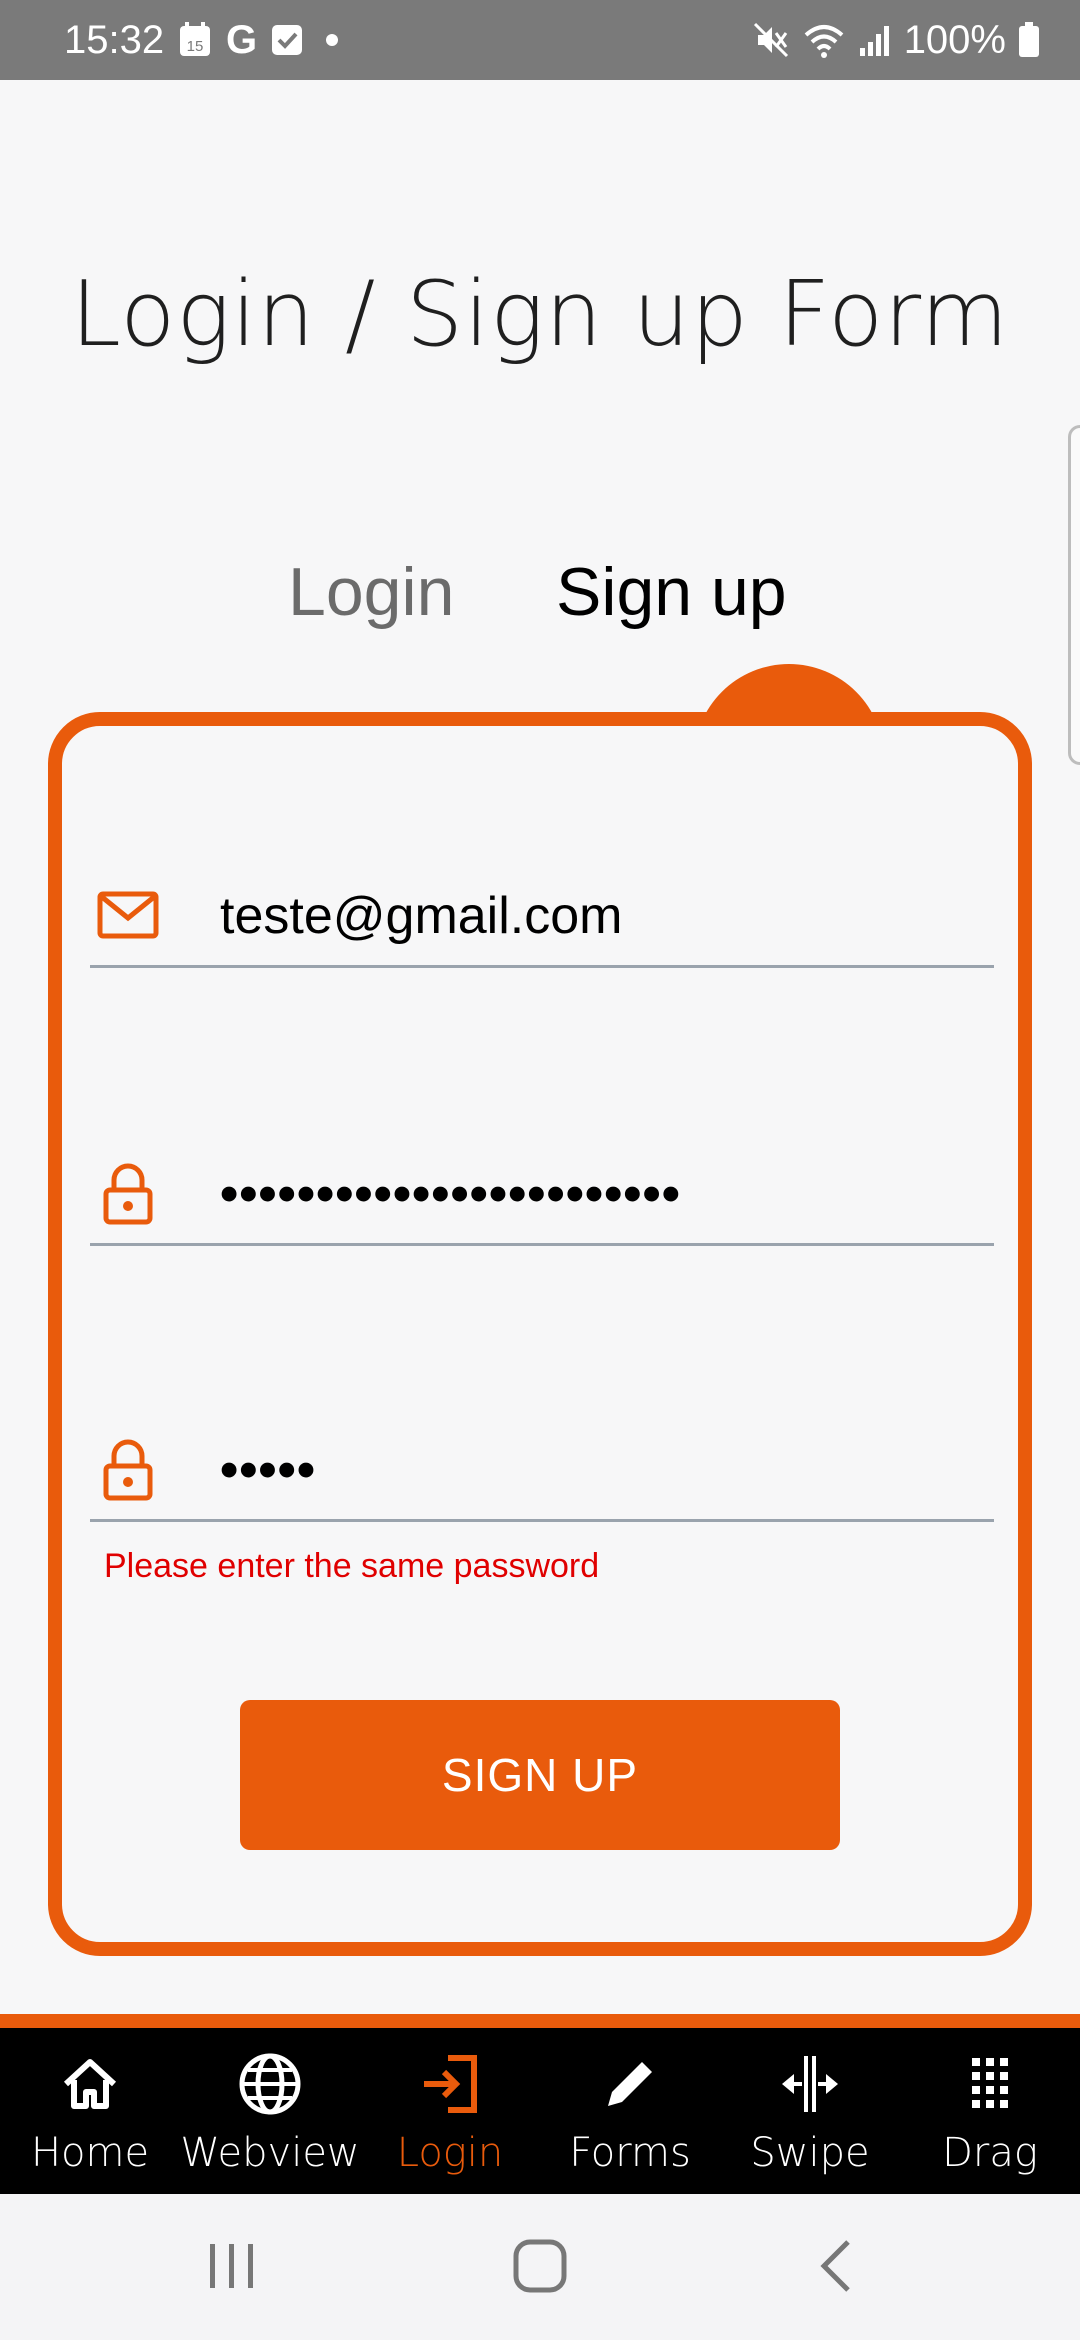  I want to click on swipe-icon, so click(810, 2084).